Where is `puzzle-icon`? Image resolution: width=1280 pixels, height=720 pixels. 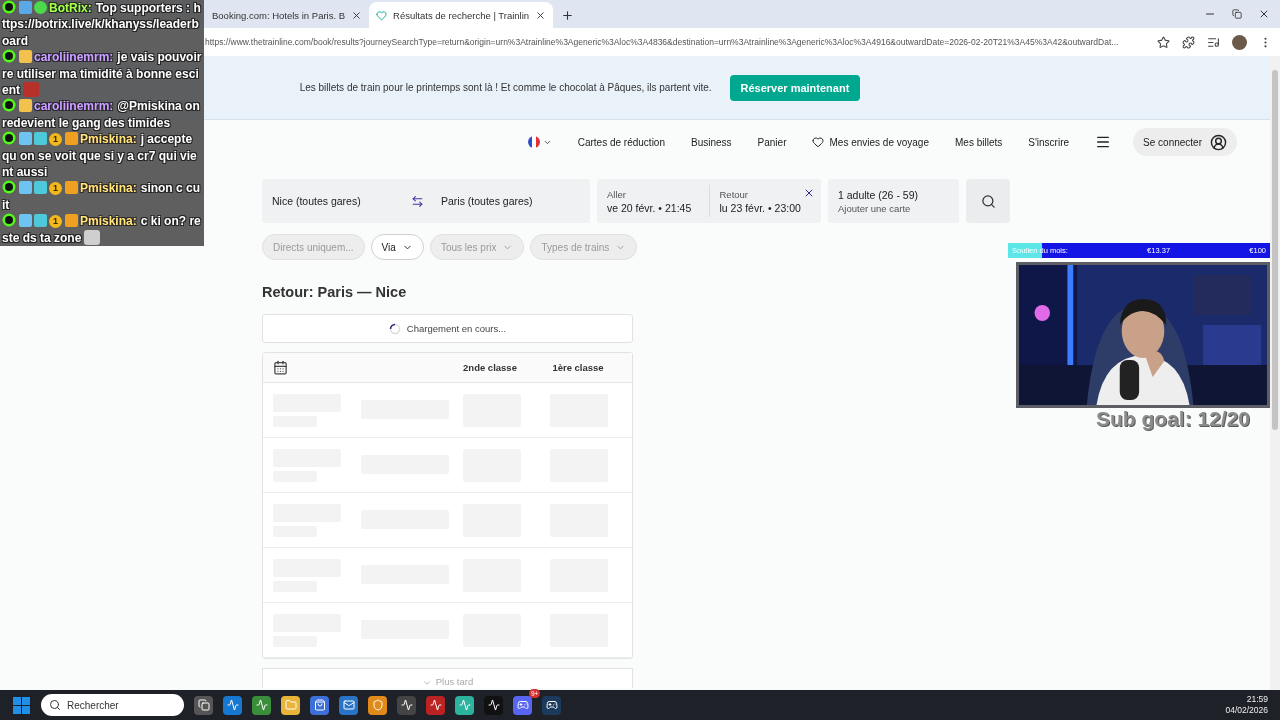
puzzle-icon is located at coordinates (1188, 42).